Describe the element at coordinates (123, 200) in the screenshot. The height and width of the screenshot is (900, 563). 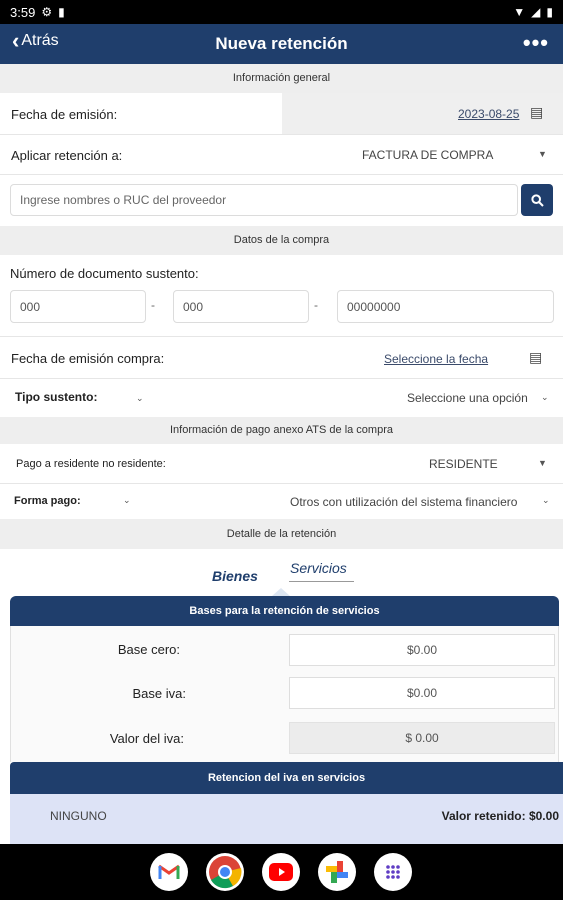
I see `proveedor-search-placeholder: Ingrese nombres o RUC del proveedor` at that location.